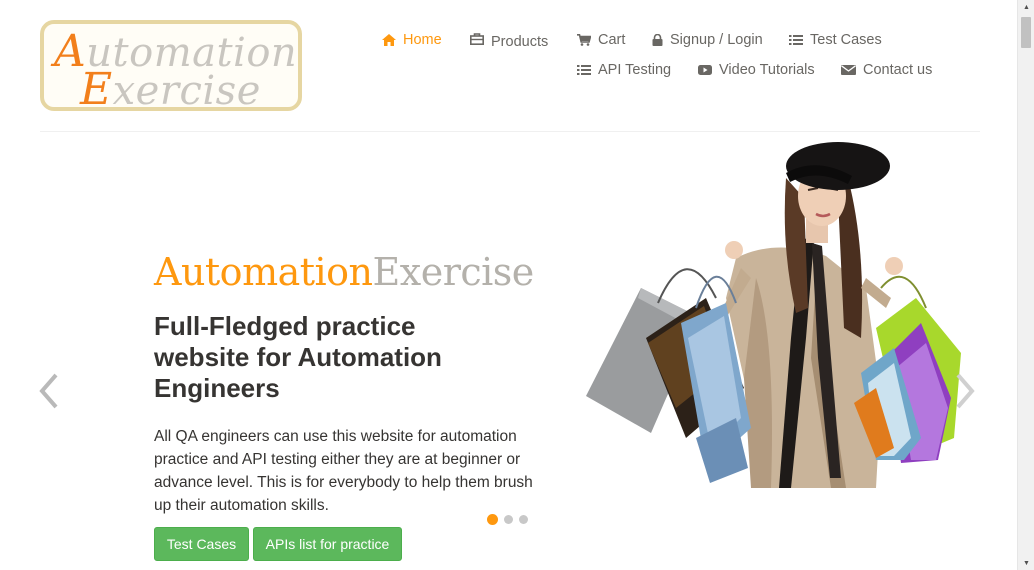 This screenshot has height=570, width=1034. I want to click on scroll-down-icon: ▼, so click(1026, 563).